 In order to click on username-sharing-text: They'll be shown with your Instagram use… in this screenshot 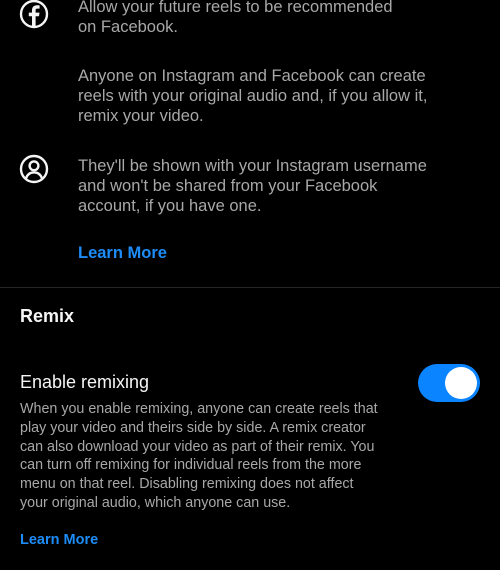, I will do `click(252, 186)`.